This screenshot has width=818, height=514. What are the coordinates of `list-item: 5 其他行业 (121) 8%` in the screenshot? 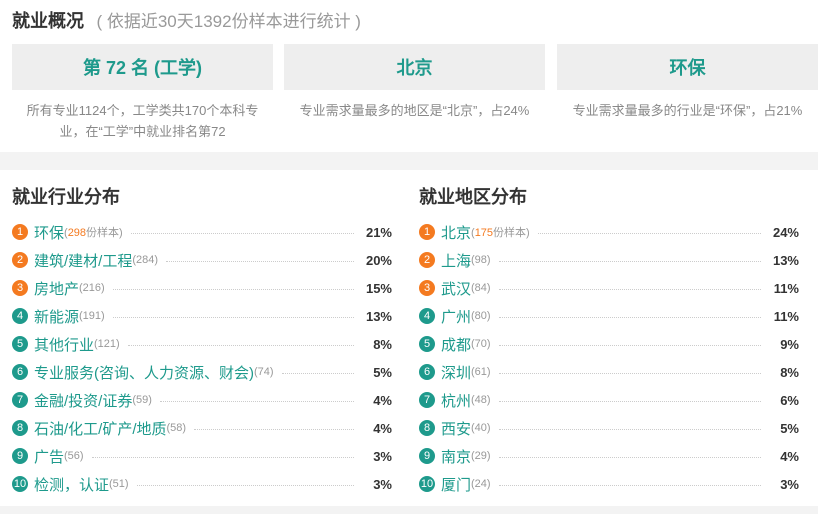 It's located at (202, 344).